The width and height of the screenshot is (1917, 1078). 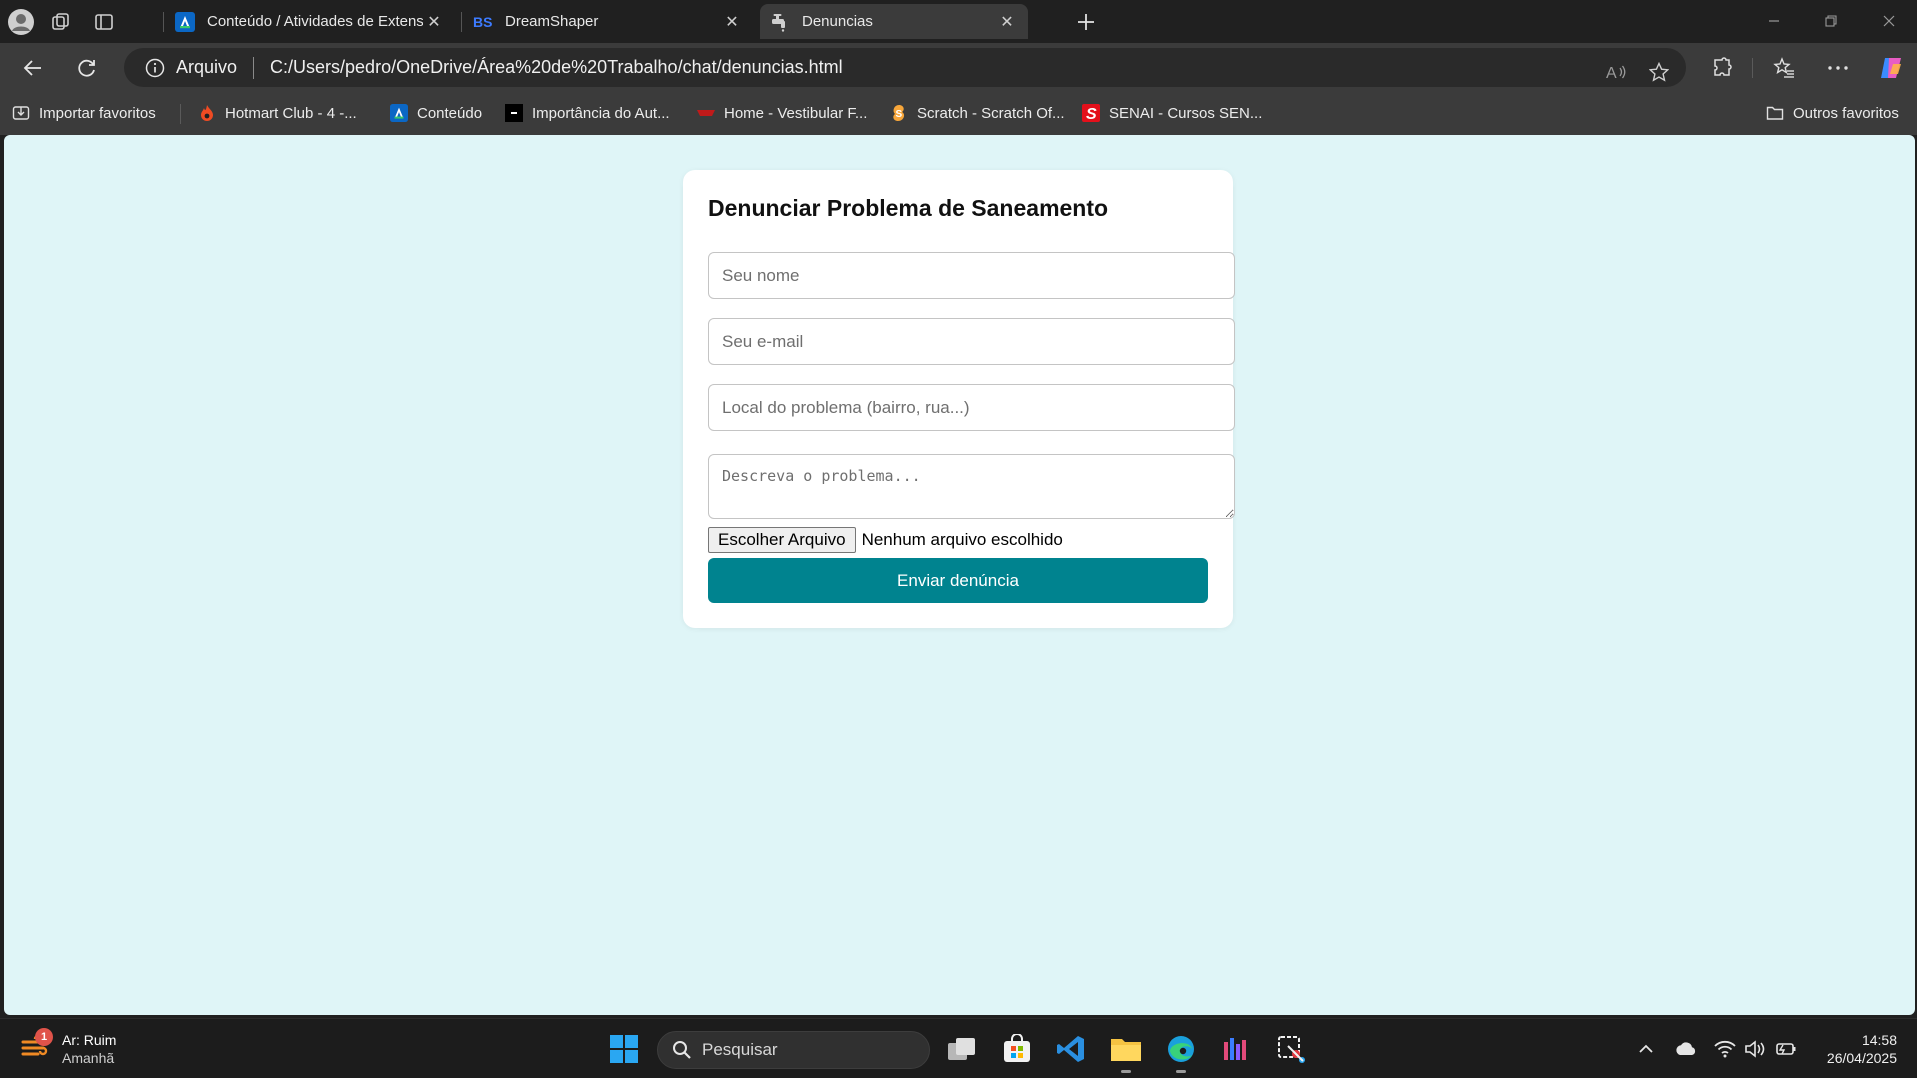 I want to click on tab-title: Conteúdo / Atividades de Extensã, so click(x=315, y=21).